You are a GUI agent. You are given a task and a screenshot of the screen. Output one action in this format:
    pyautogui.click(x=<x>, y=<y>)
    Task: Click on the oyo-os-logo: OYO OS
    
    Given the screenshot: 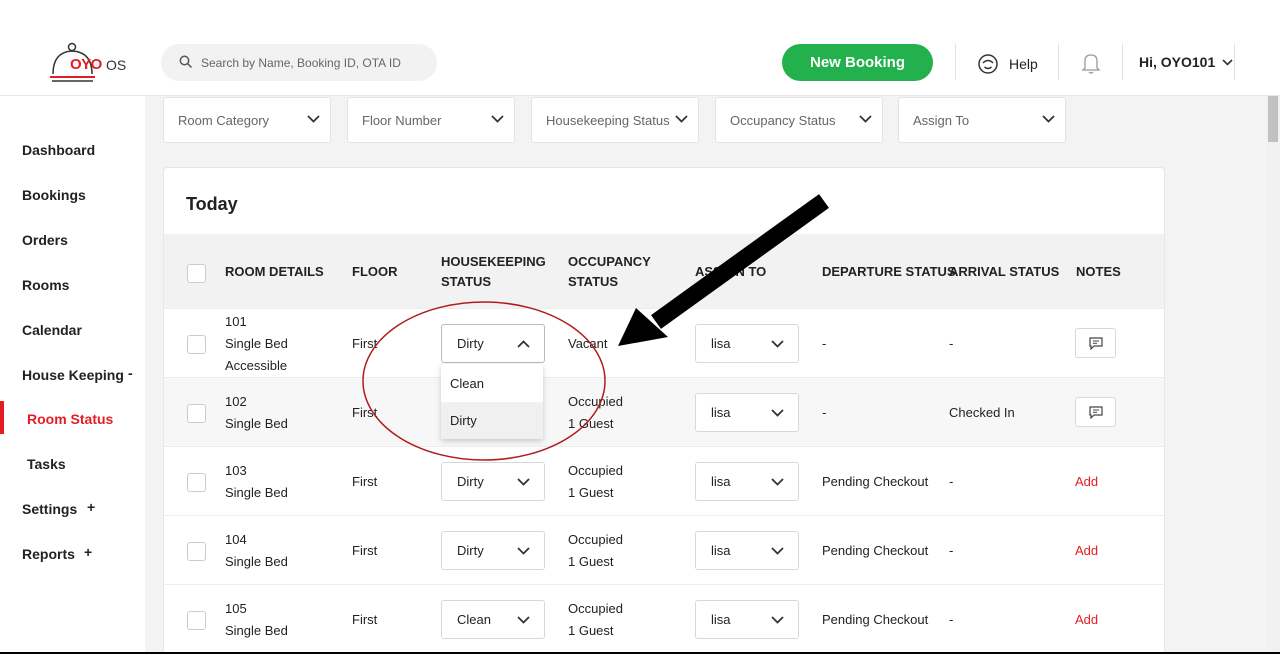 What is the action you would take?
    pyautogui.click(x=88, y=63)
    